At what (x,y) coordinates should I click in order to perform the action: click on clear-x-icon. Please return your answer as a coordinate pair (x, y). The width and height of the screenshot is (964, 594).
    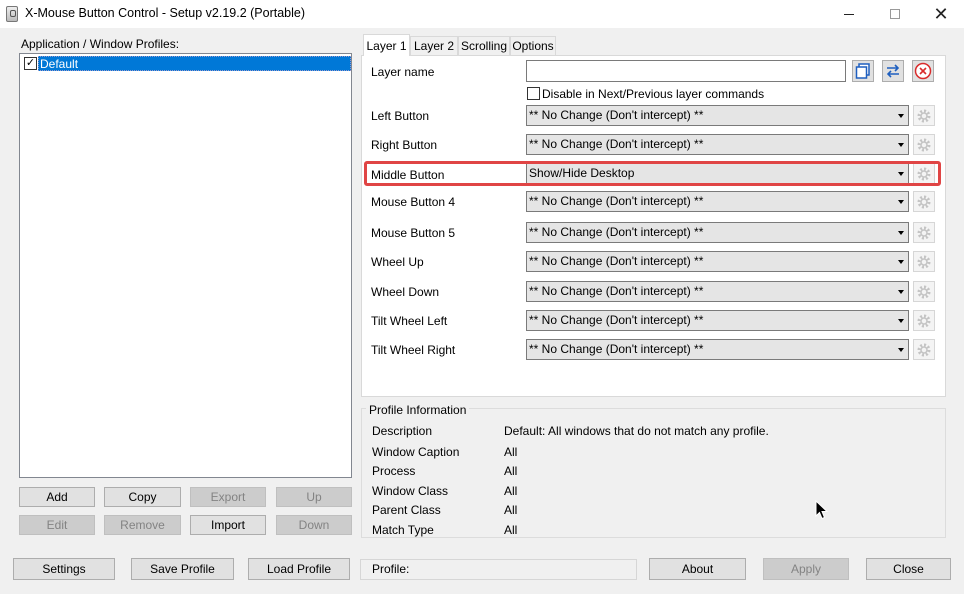
    Looking at the image, I should click on (923, 71).